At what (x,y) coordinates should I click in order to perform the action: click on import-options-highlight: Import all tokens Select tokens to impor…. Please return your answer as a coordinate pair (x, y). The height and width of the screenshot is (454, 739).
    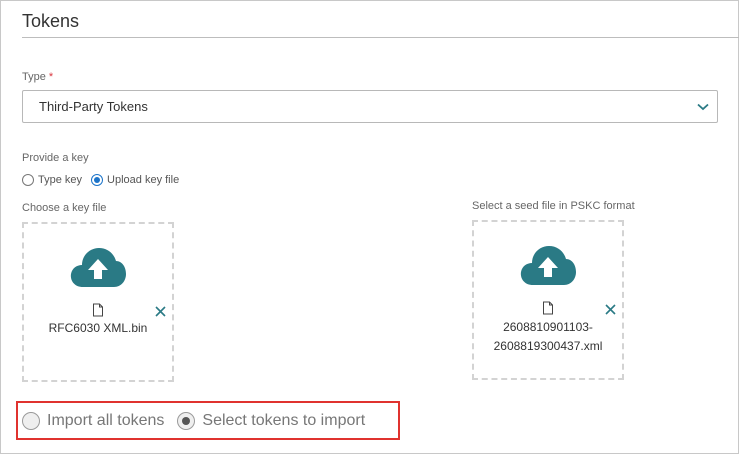
    Looking at the image, I should click on (208, 420).